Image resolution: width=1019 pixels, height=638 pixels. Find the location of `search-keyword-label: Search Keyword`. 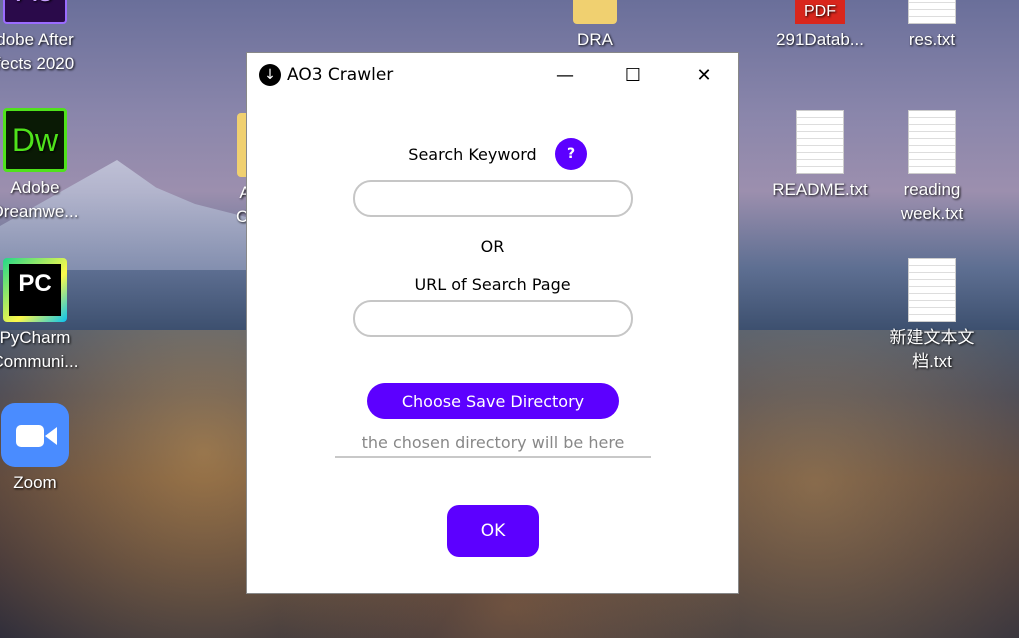

search-keyword-label: Search Keyword is located at coordinates (472, 154).